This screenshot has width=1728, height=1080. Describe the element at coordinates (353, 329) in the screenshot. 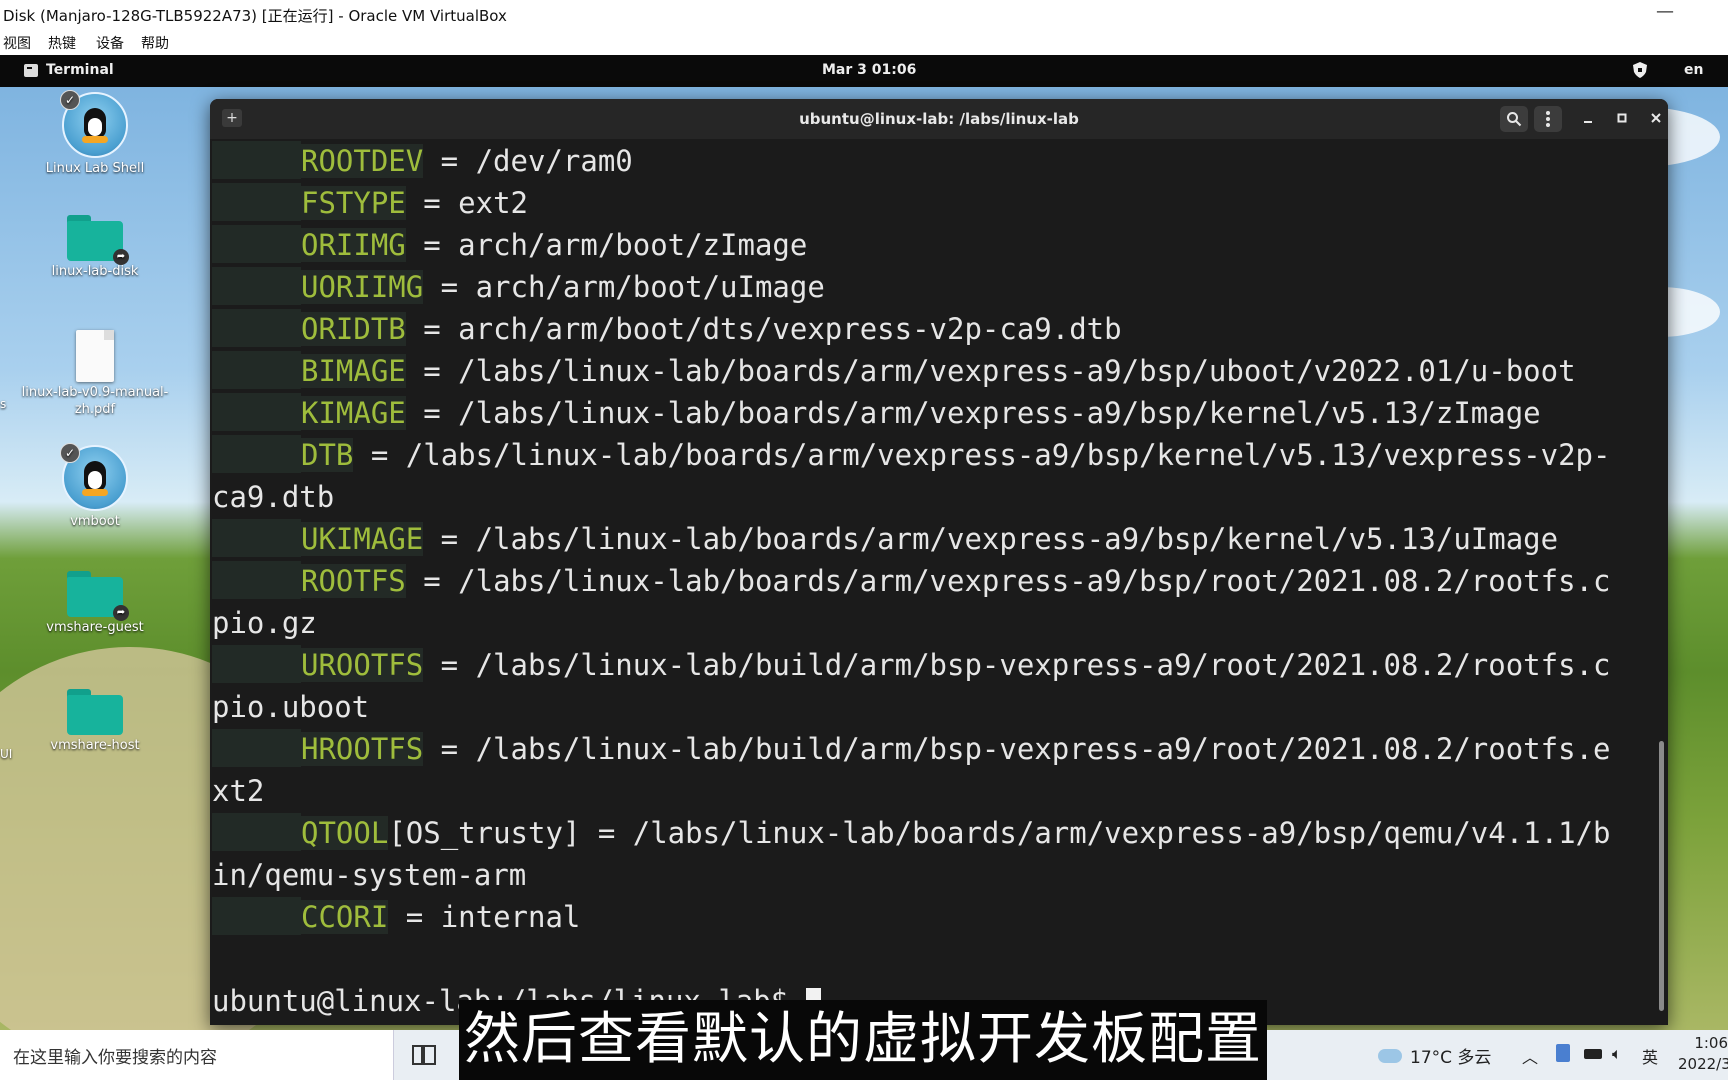

I see `config-key: ORIDTB` at that location.